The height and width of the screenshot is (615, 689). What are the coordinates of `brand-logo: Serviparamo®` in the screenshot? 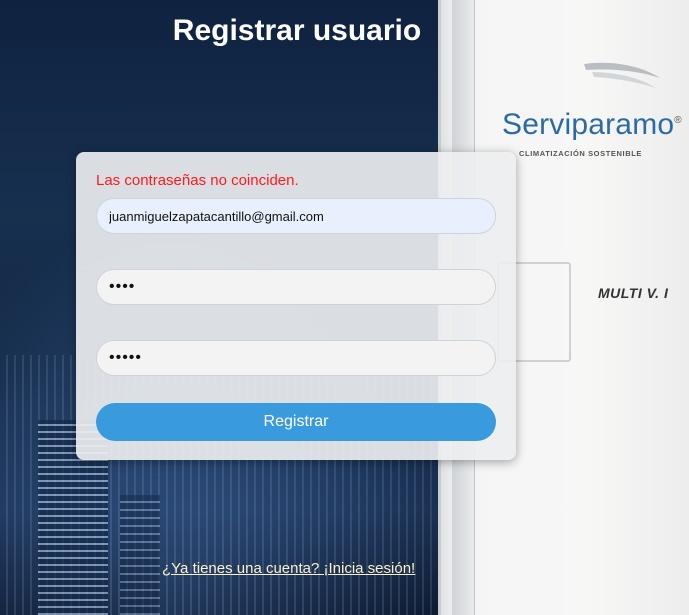 It's located at (592, 125).